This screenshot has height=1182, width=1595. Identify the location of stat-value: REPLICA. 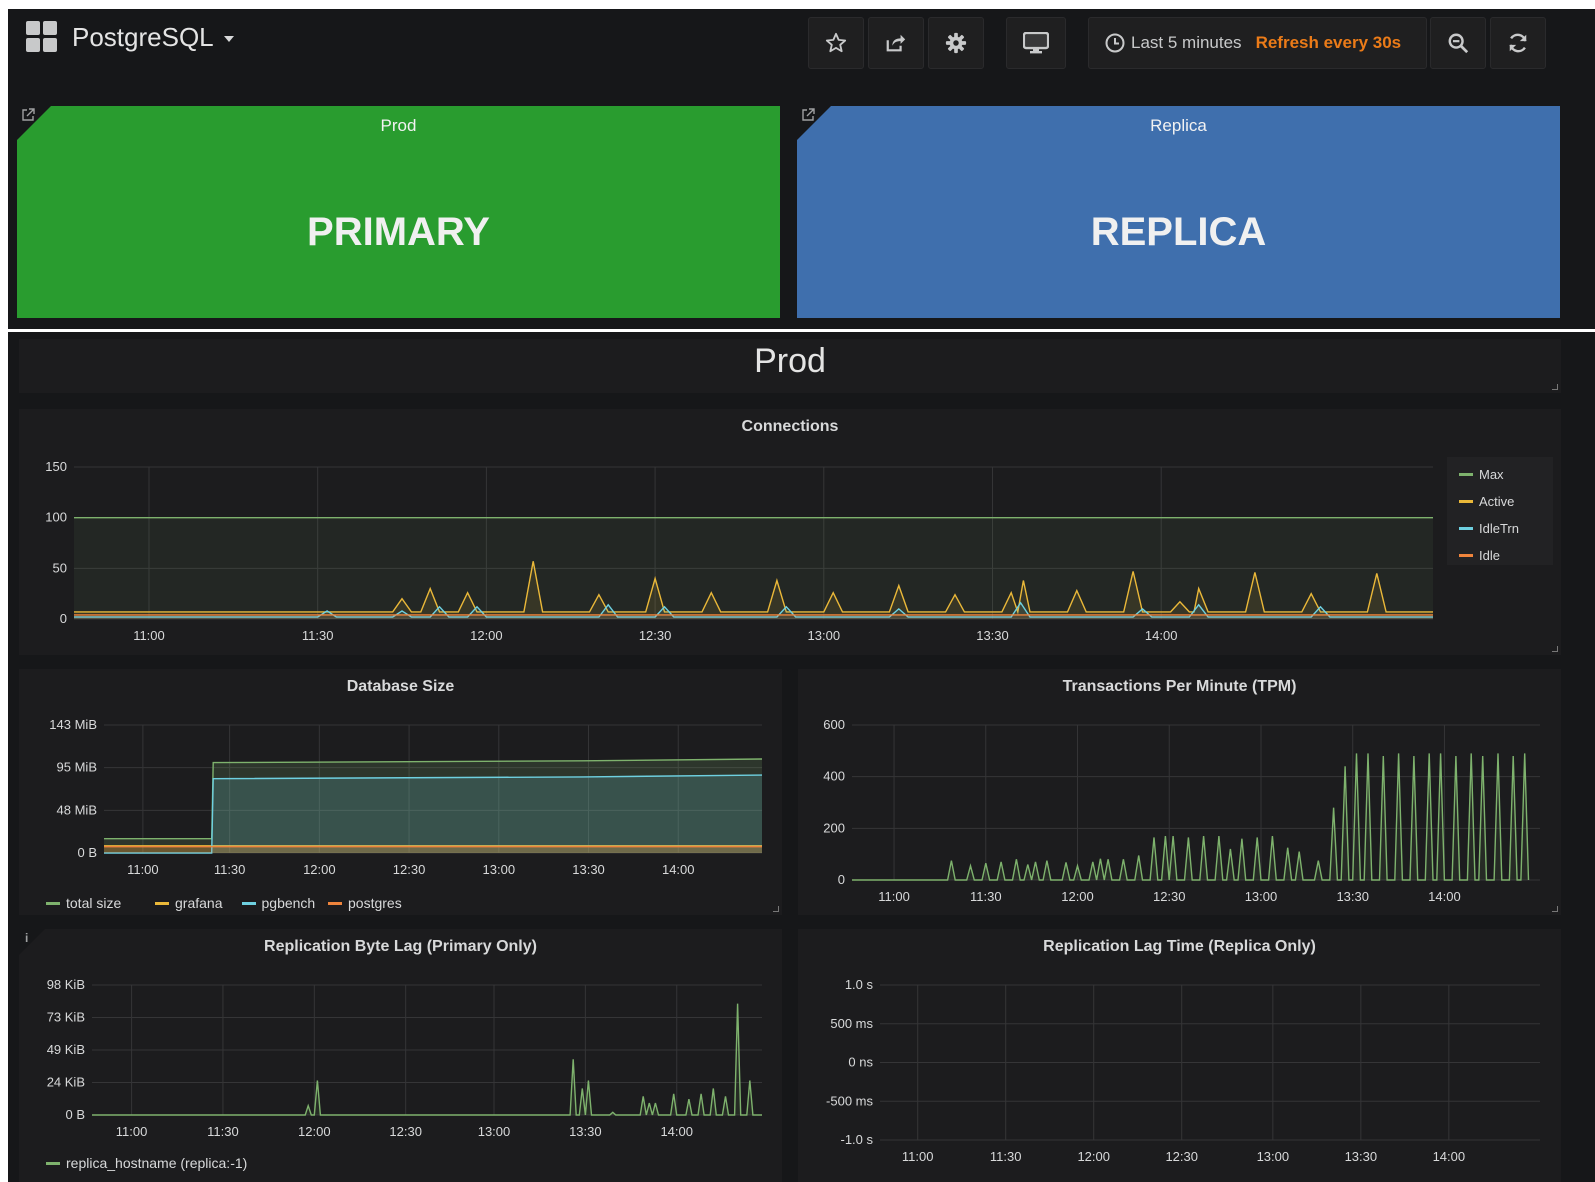
(1178, 232).